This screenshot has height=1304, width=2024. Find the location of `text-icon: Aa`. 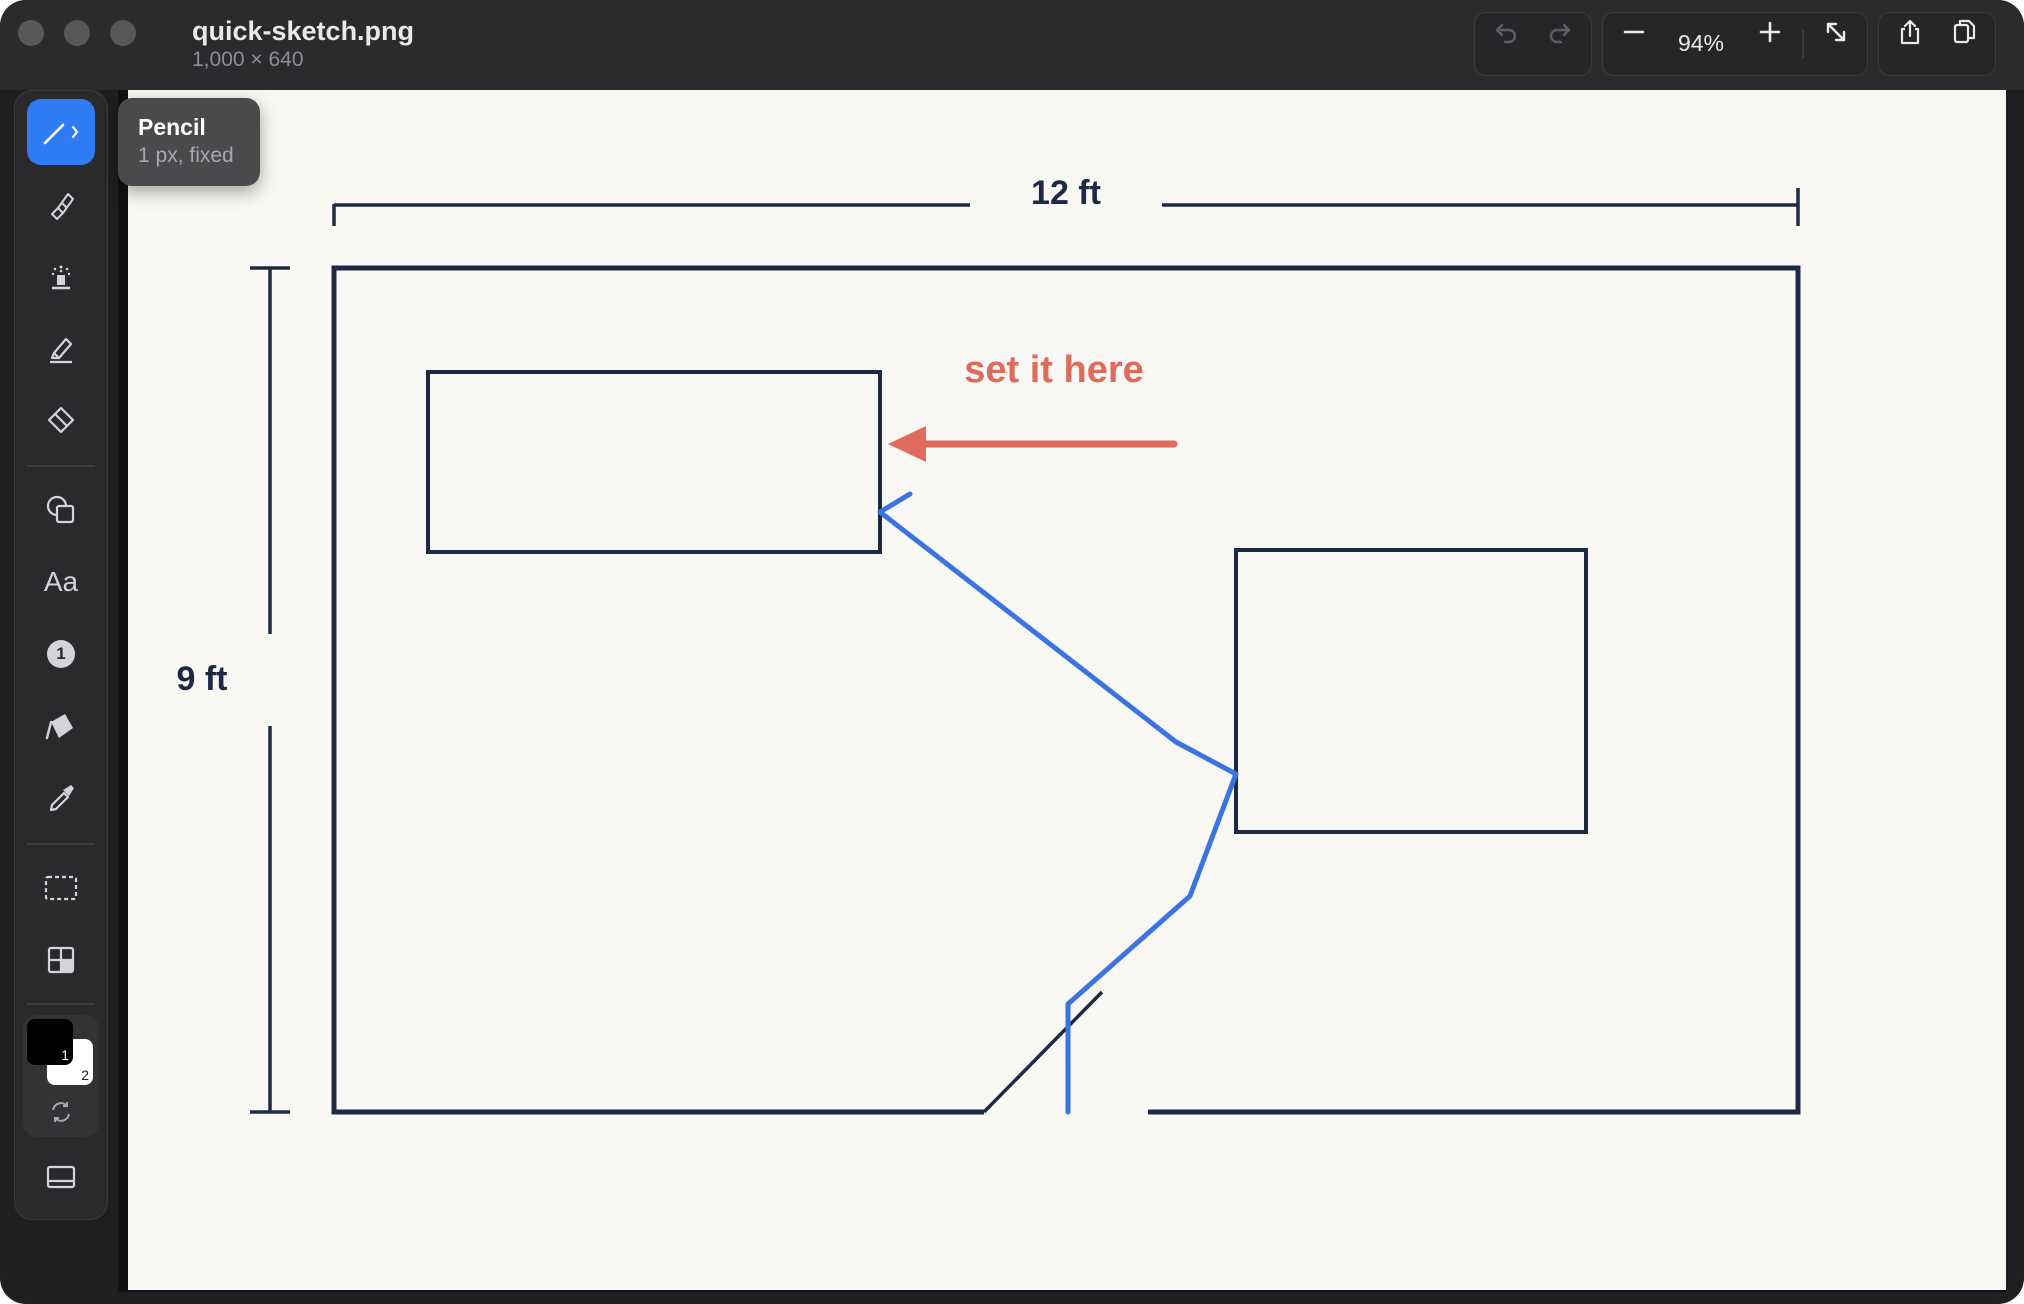

text-icon: Aa is located at coordinates (61, 581).